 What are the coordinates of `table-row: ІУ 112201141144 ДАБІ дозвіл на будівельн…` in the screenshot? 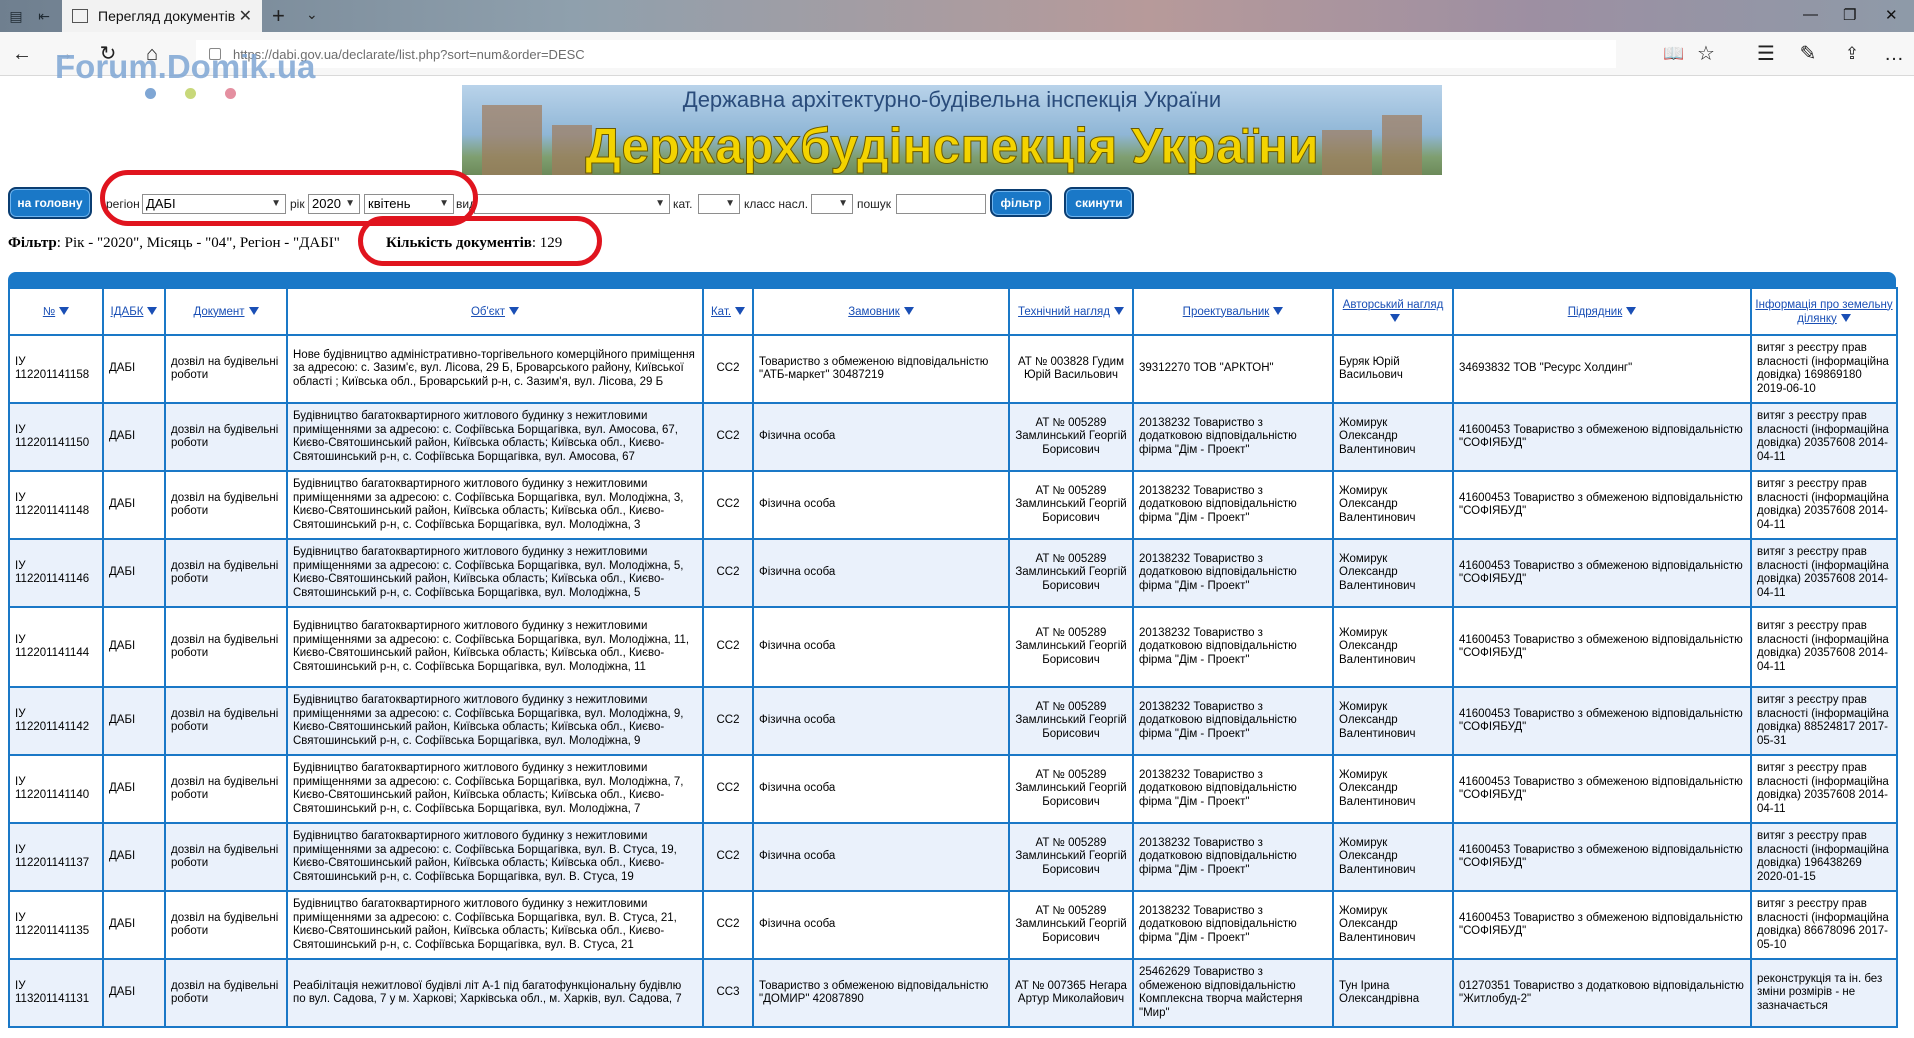 It's located at (953, 647).